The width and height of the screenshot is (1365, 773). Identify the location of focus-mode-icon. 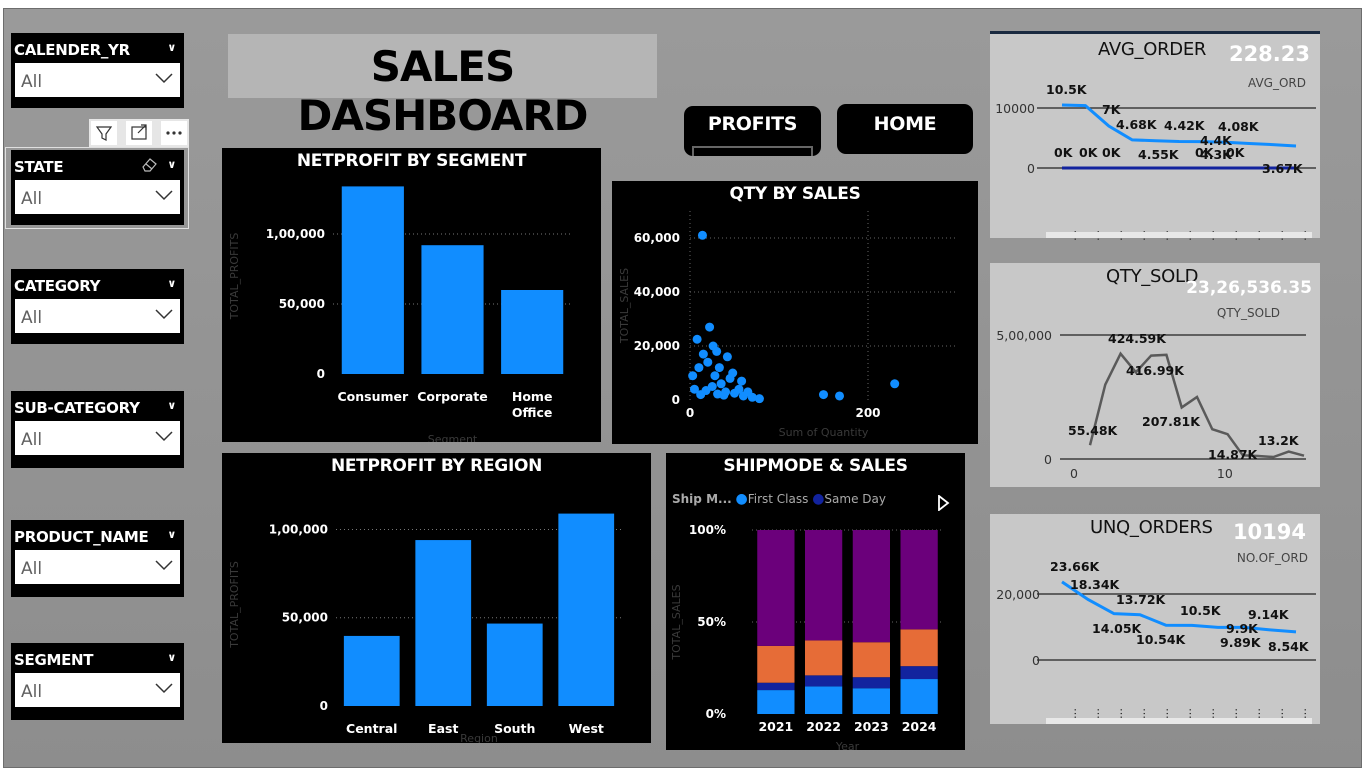
(139, 133).